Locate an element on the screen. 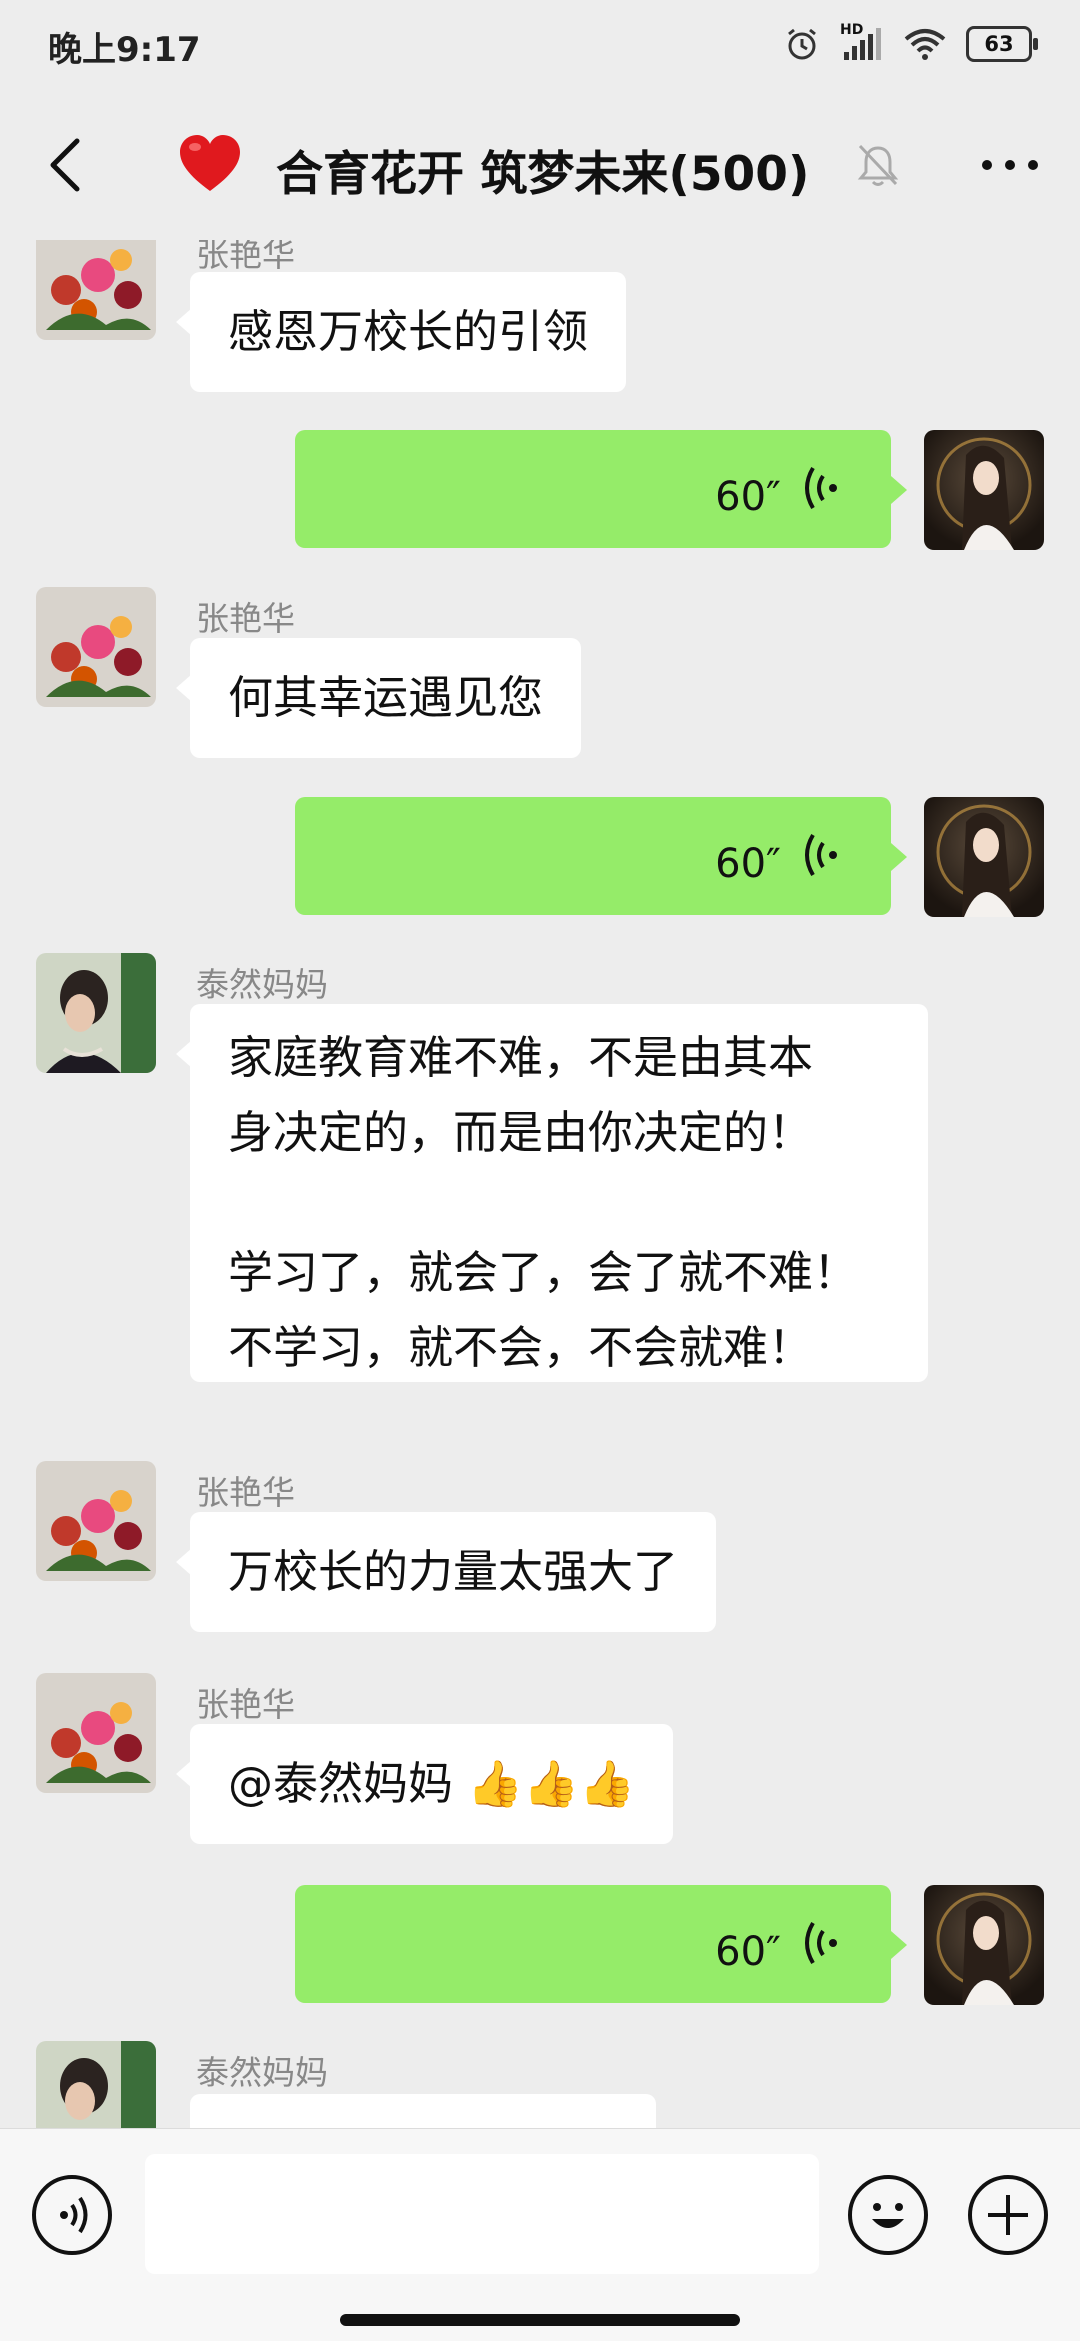 The width and height of the screenshot is (1080, 2341). wifi-icon is located at coordinates (925, 44).